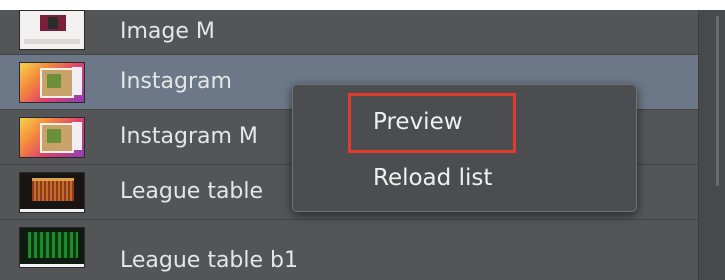 This screenshot has width=725, height=280. I want to click on list-item-label: League table b1, so click(209, 260).